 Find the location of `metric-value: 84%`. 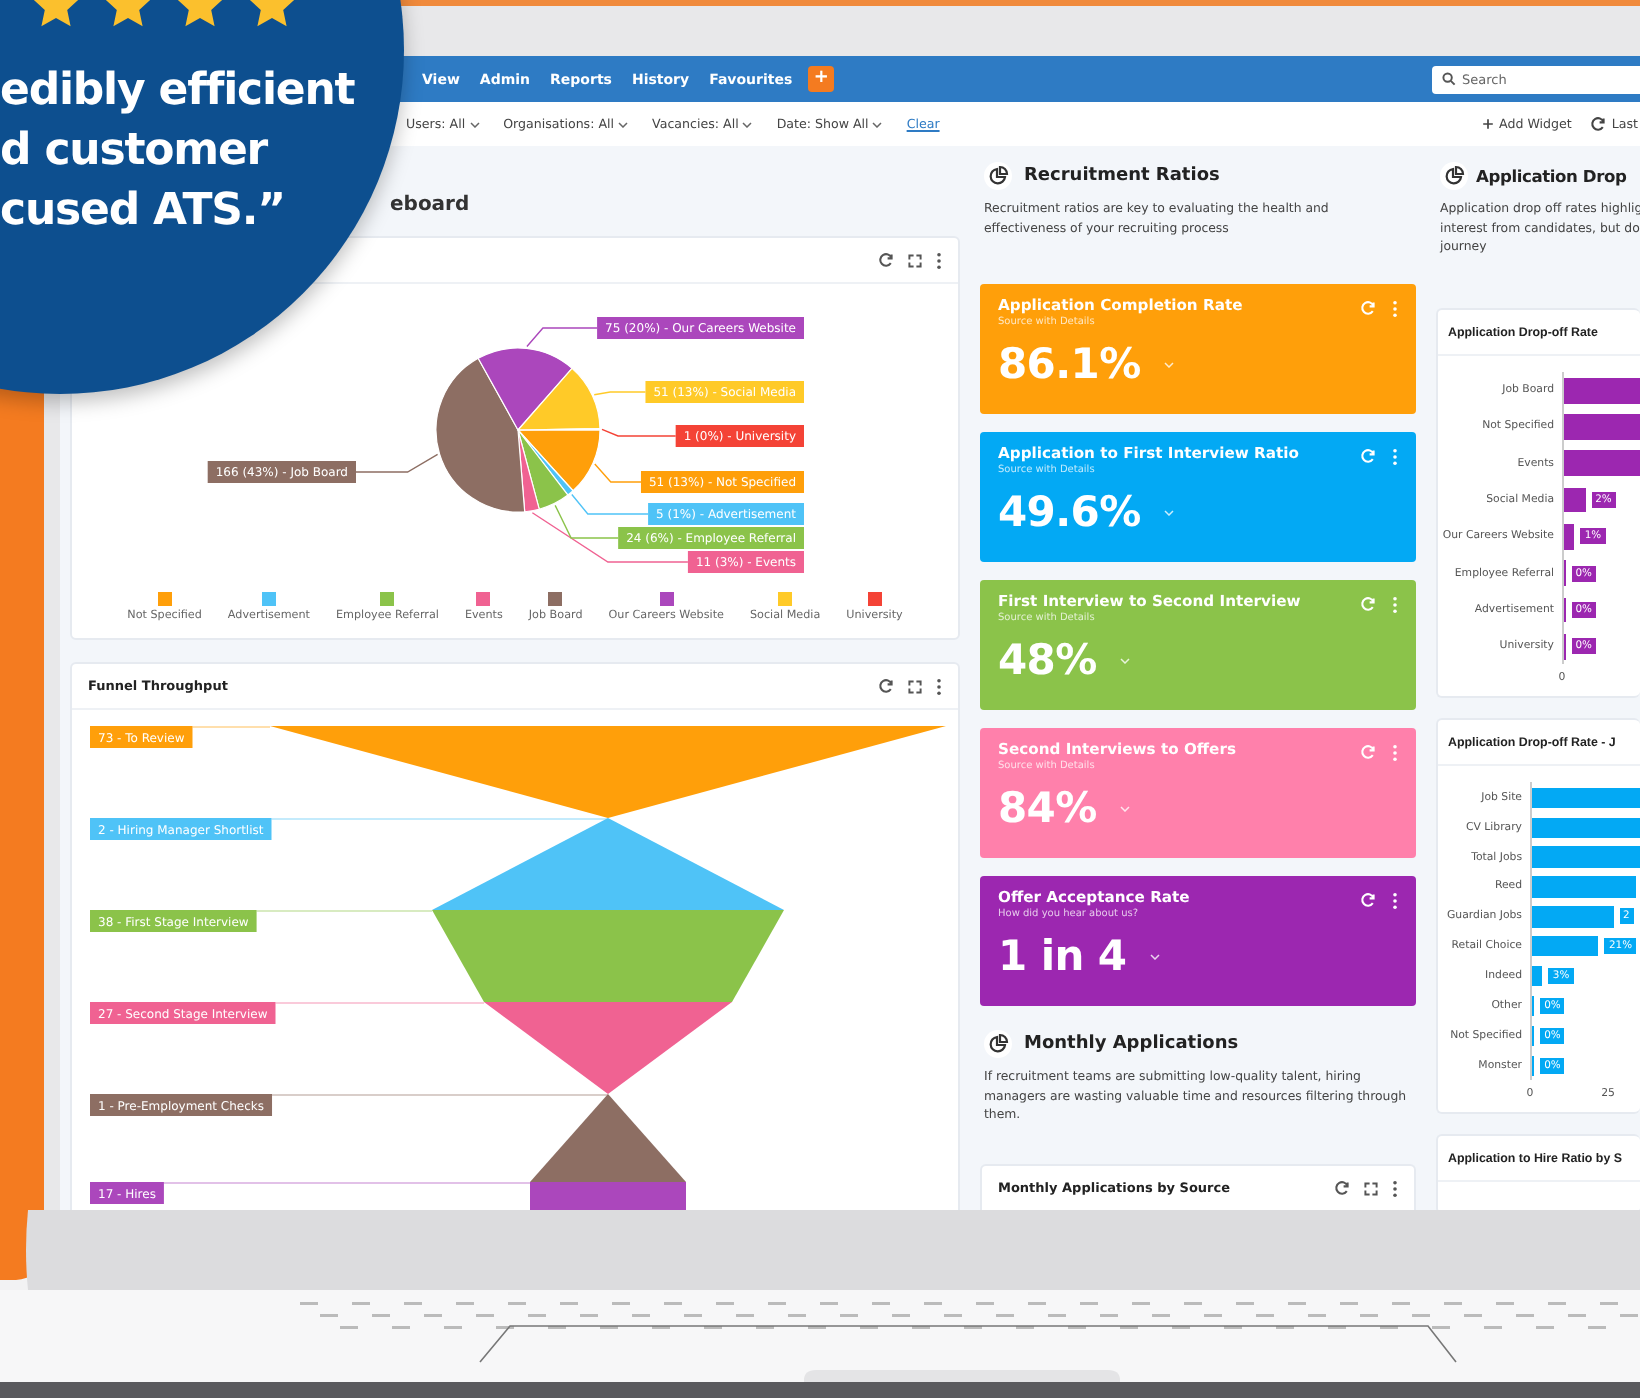

metric-value: 84% is located at coordinates (1047, 808).